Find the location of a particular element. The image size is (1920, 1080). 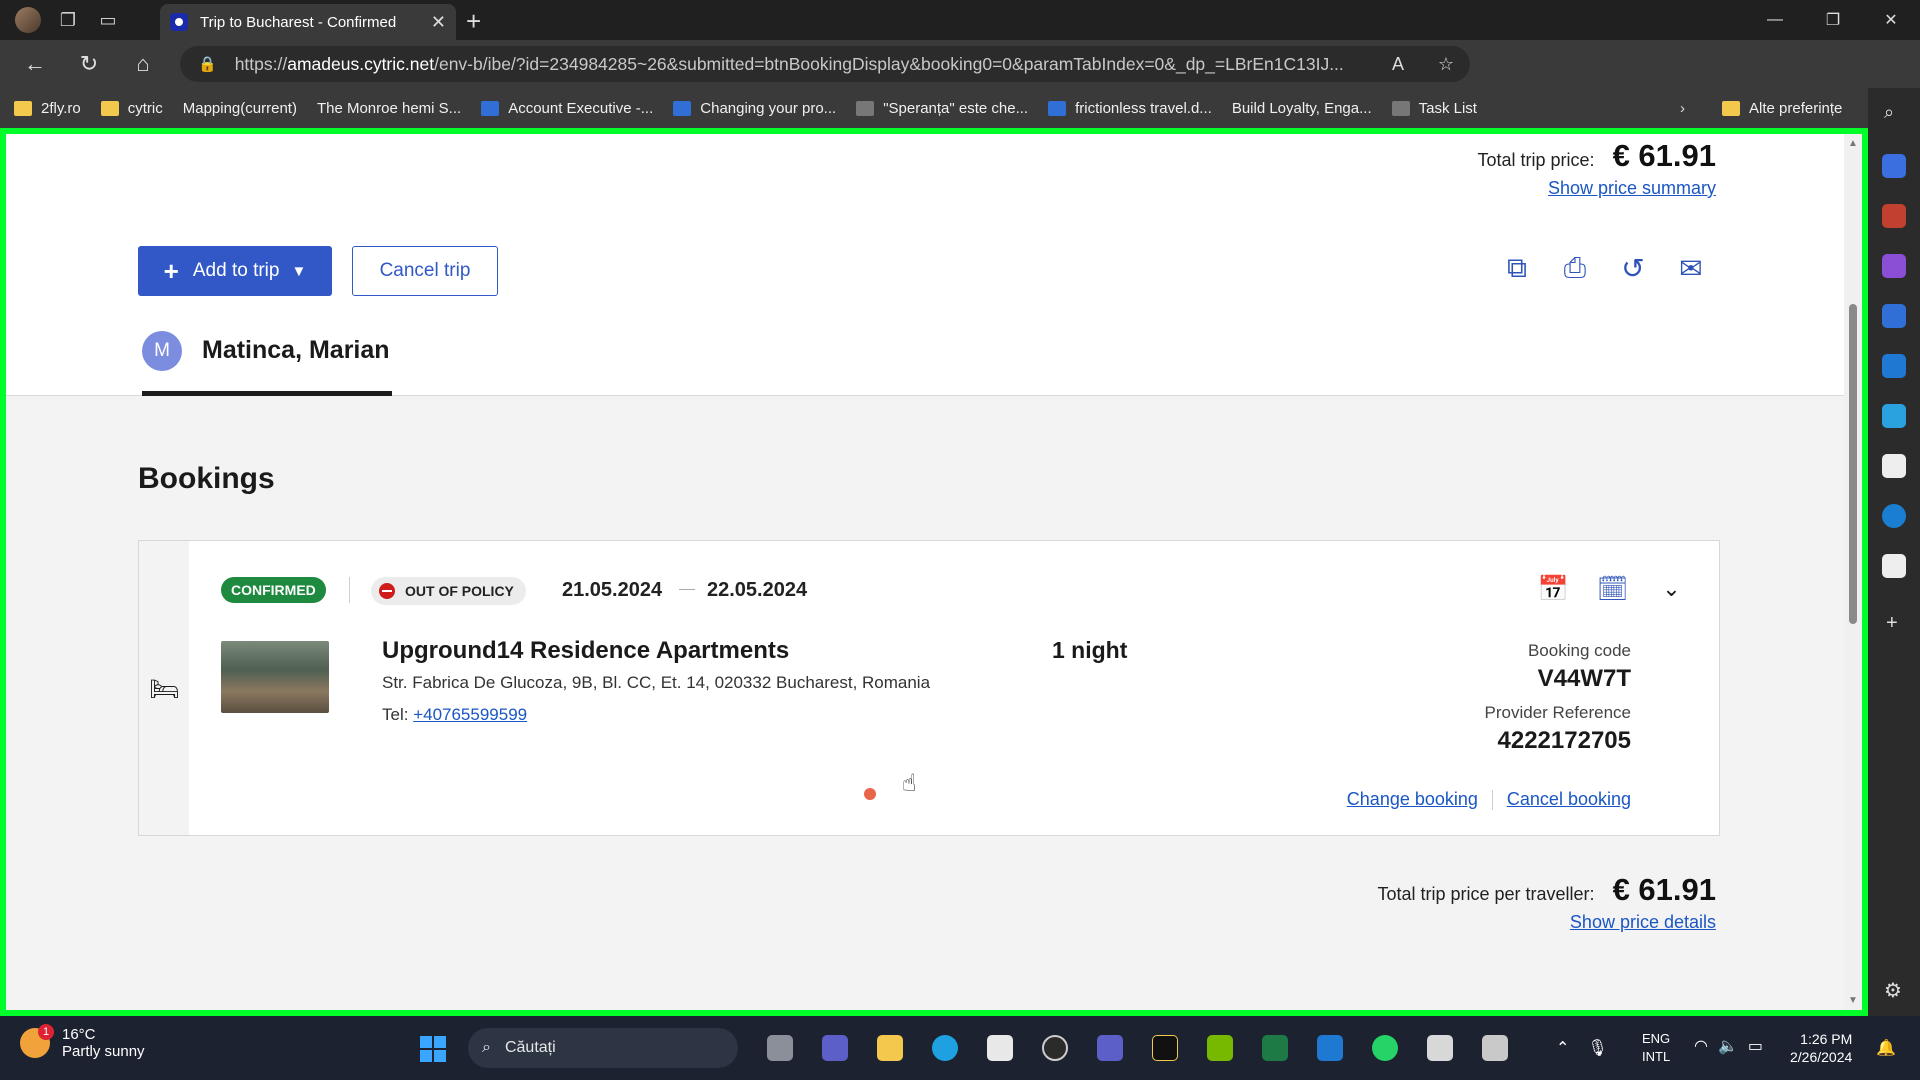

file-explorer-icon is located at coordinates (889, 1048).